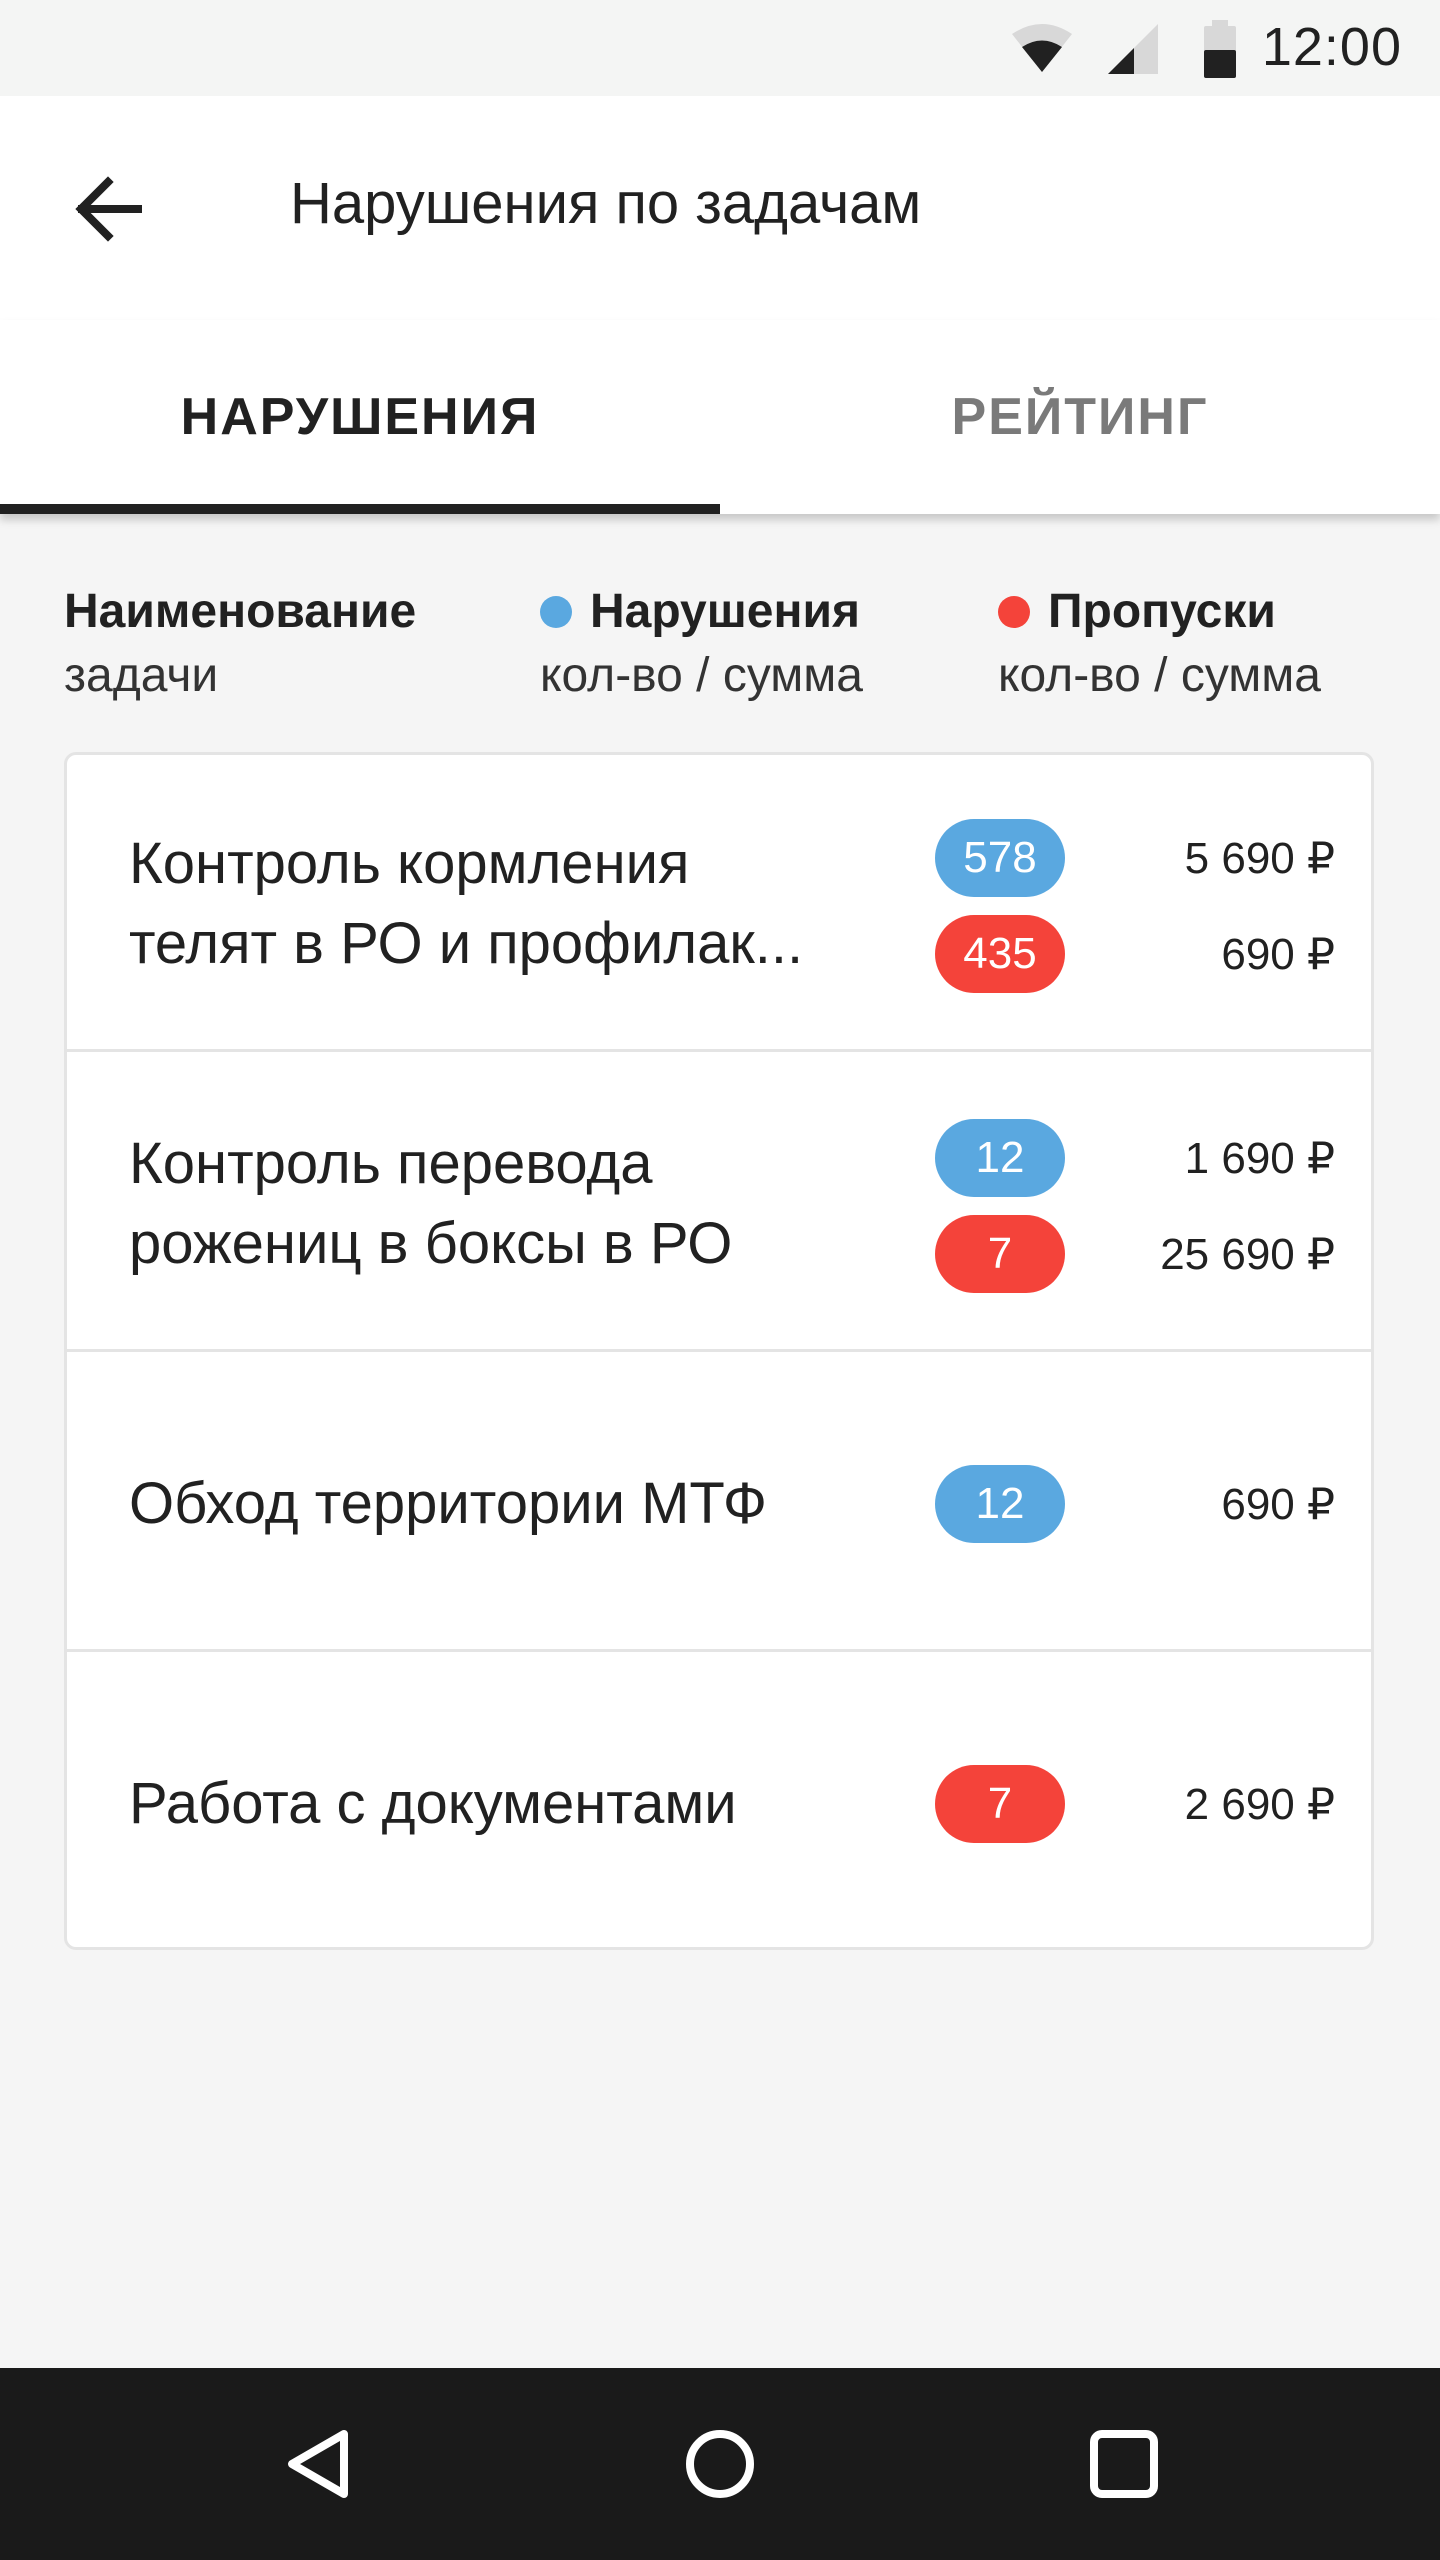 This screenshot has height=2560, width=1440. I want to click on system-nav-bar, so click(720, 2464).